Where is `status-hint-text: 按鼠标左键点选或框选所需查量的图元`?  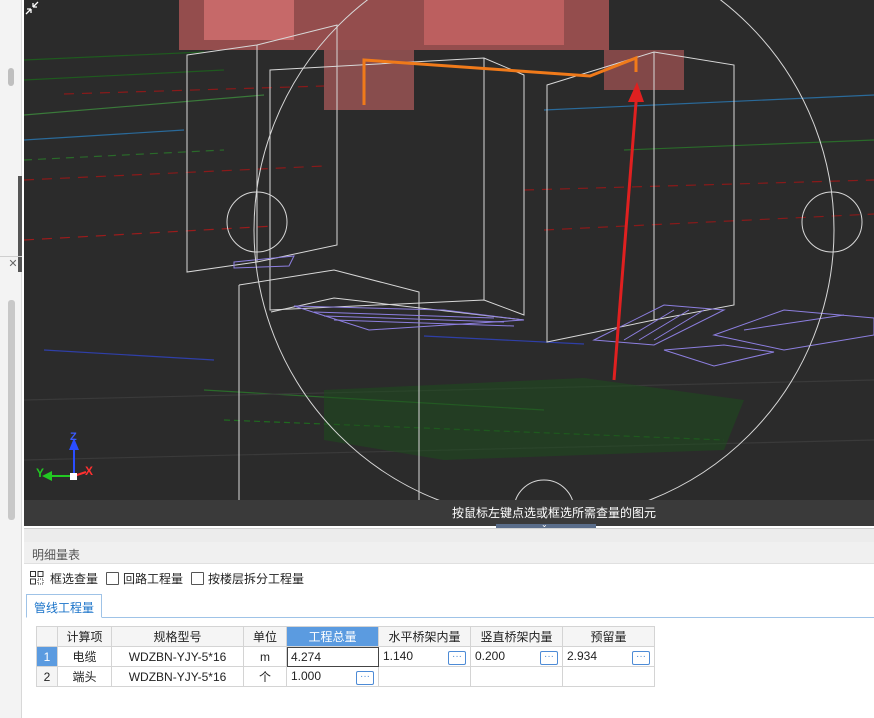
status-hint-text: 按鼠标左键点选或框选所需查量的图元 is located at coordinates (554, 513).